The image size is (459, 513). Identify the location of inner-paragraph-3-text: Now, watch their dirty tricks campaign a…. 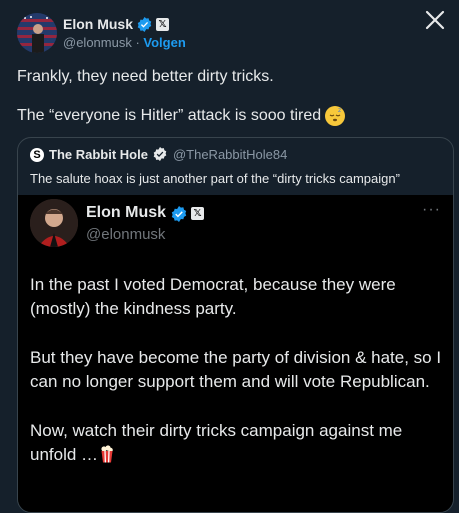
(216, 442).